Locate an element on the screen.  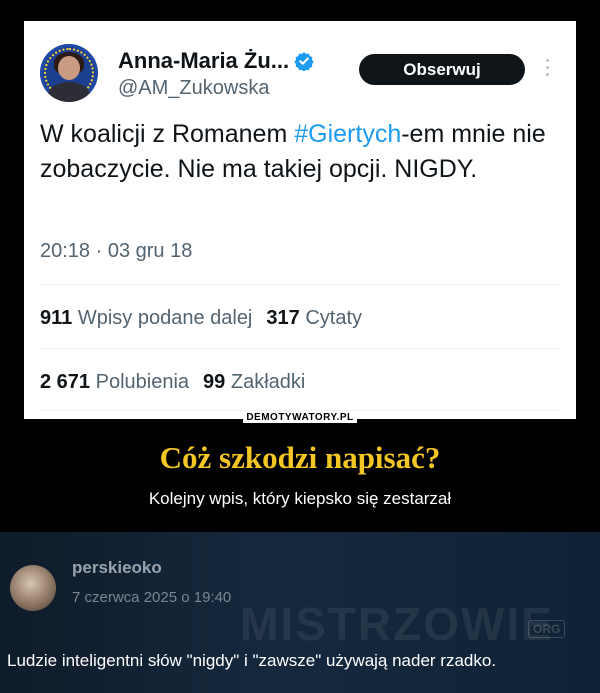
quotes-count: 317 is located at coordinates (283, 318).